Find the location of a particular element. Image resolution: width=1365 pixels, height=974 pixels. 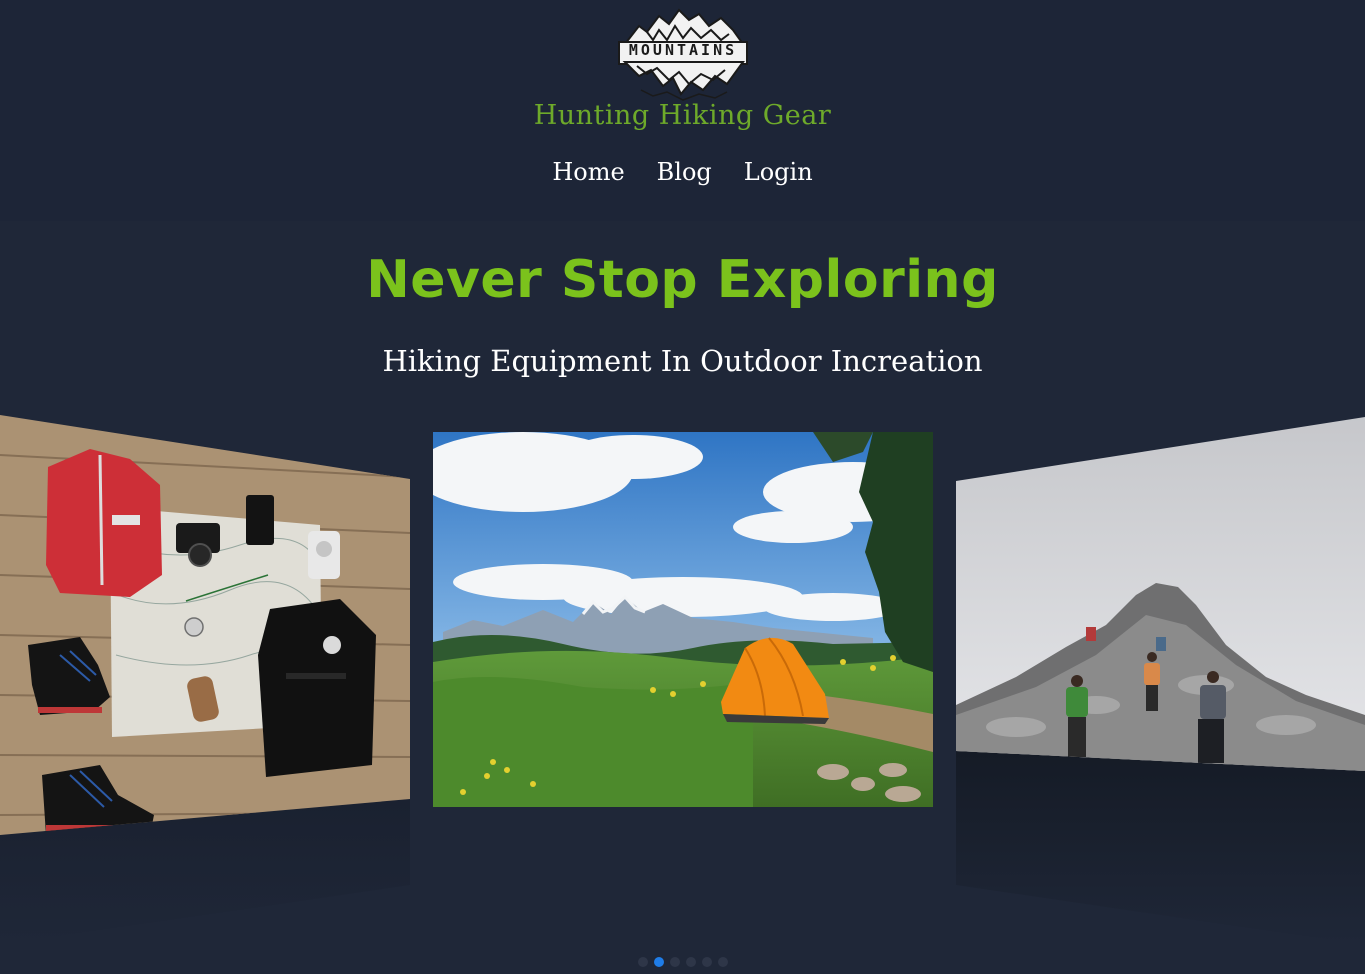

logo-text: MOUNTAINS is located at coordinates (683, 50).